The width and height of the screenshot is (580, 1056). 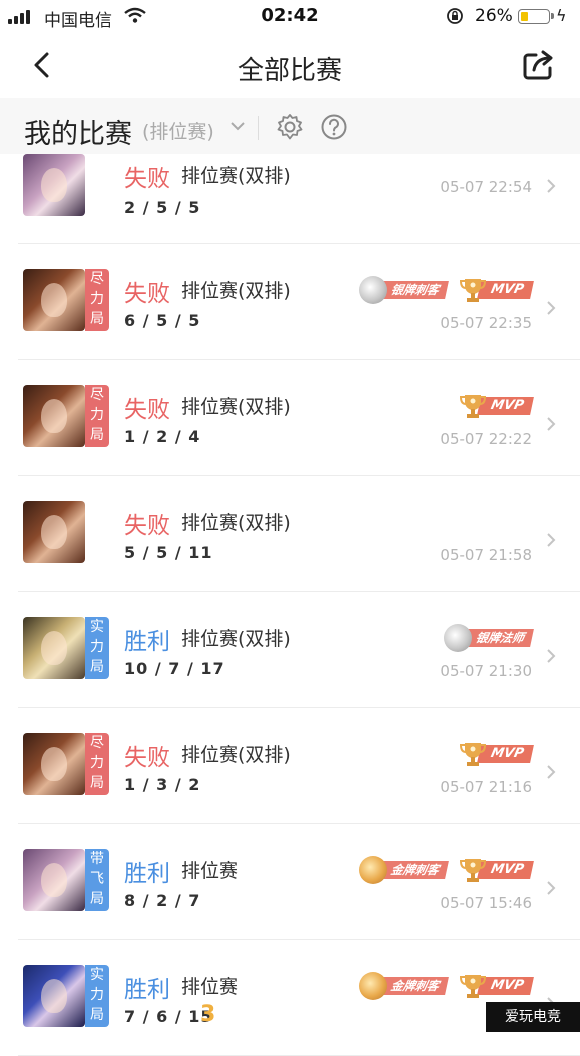 What do you see at coordinates (208, 1014) in the screenshot?
I see `rank-number: 3` at bounding box center [208, 1014].